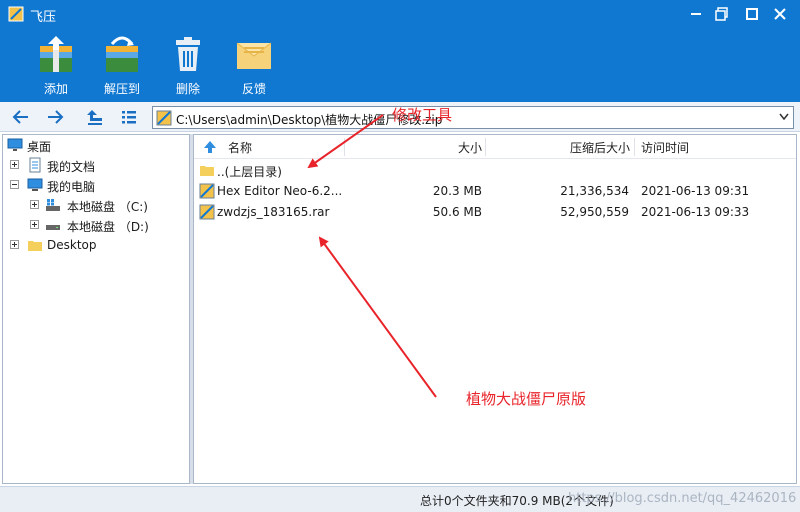 This screenshot has height=512, width=800. Describe the element at coordinates (56, 54) in the screenshot. I see `add-archive-icon` at that location.